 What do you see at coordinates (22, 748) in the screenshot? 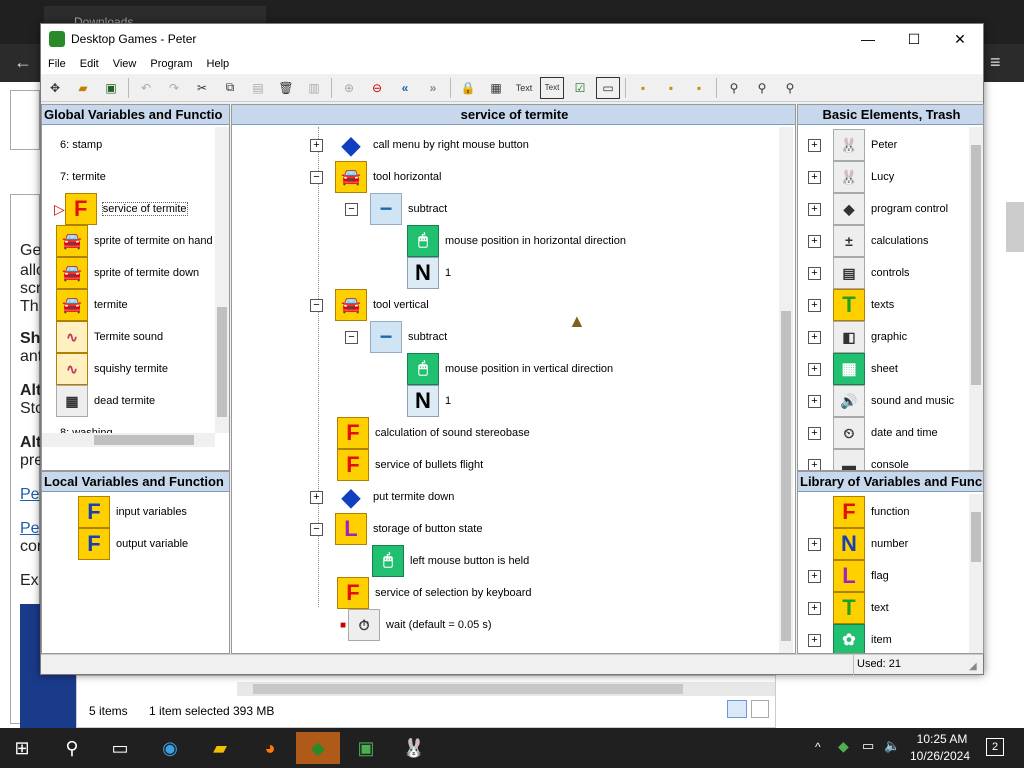
I see `windows-start-icon: ⊞` at bounding box center [22, 748].